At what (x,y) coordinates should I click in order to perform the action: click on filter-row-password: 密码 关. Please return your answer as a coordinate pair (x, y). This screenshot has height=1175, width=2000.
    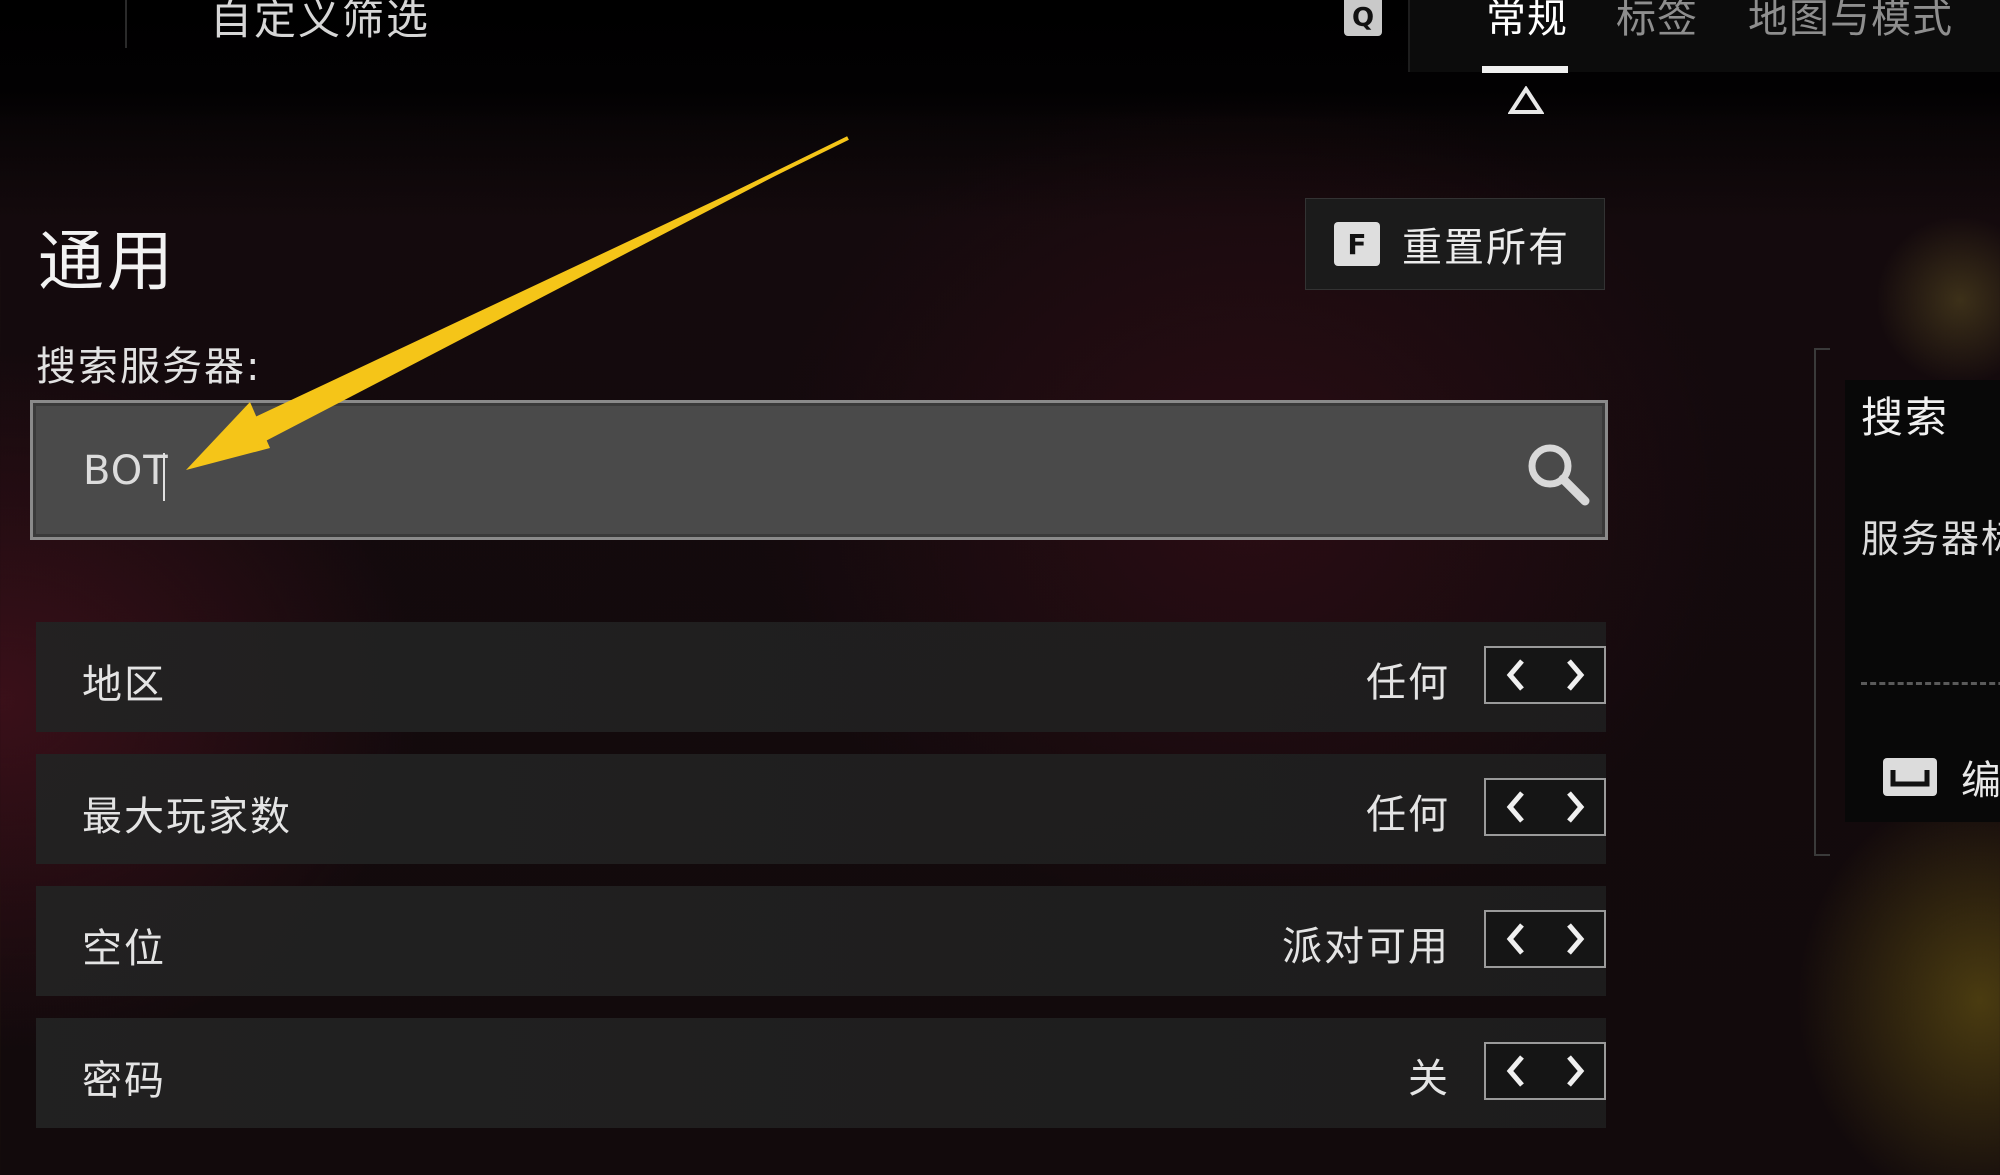
    Looking at the image, I should click on (821, 1073).